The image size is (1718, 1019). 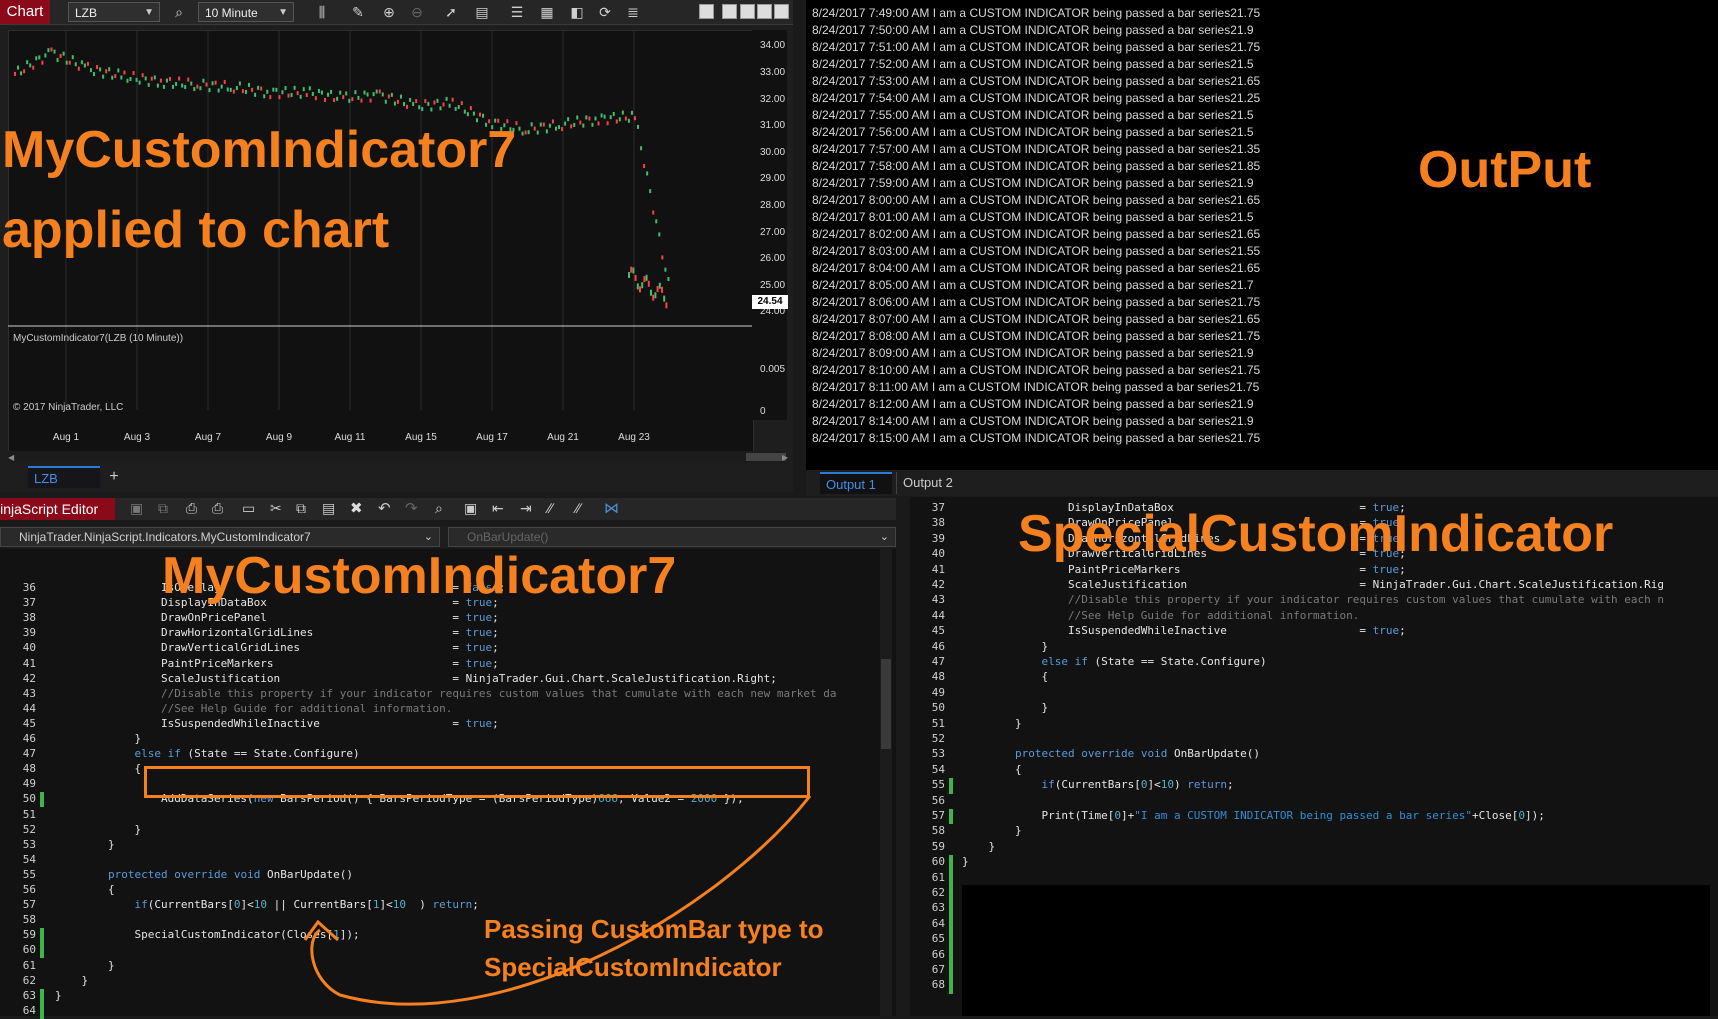 What do you see at coordinates (248, 508) in the screenshot?
I see `window-icon: ▭` at bounding box center [248, 508].